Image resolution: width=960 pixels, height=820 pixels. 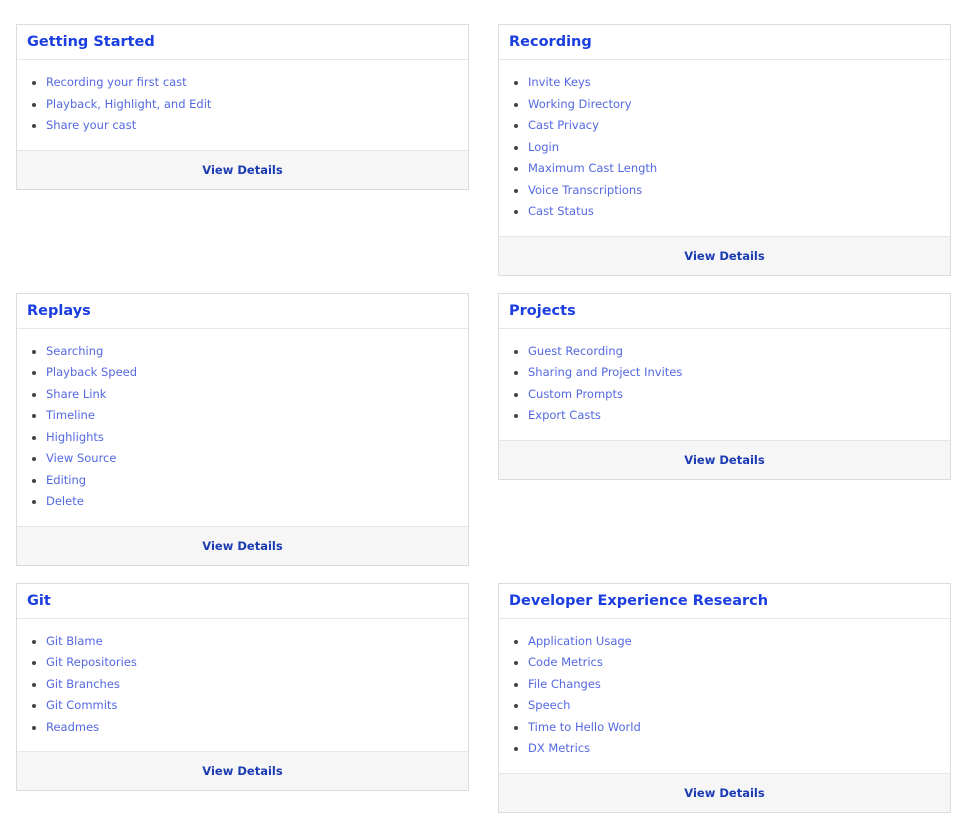 I want to click on card-link: Speech, so click(x=549, y=705).